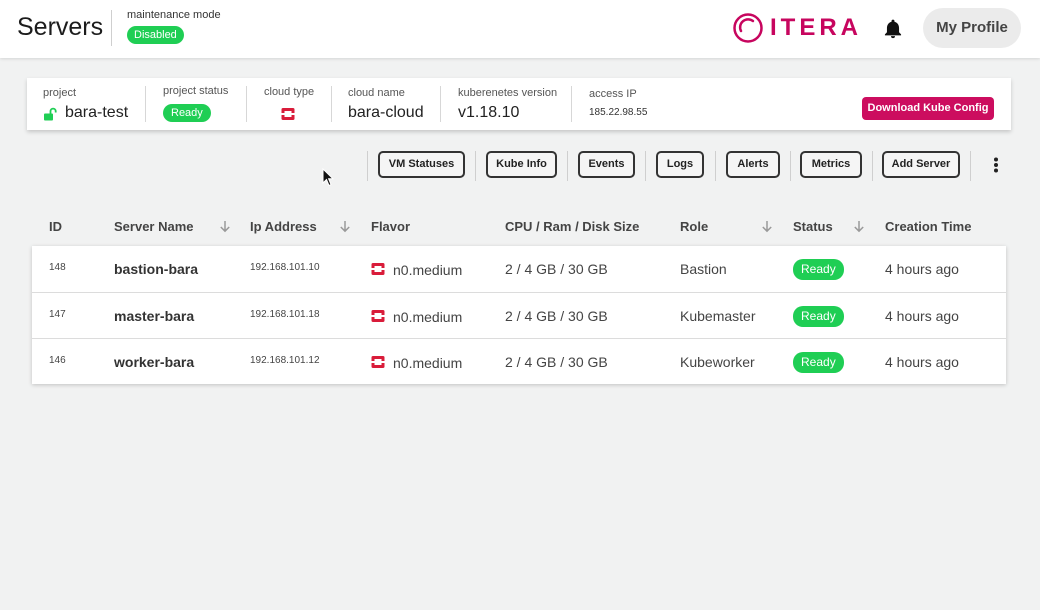 The width and height of the screenshot is (1040, 610). Describe the element at coordinates (60, 93) in the screenshot. I see `project-label: project` at that location.